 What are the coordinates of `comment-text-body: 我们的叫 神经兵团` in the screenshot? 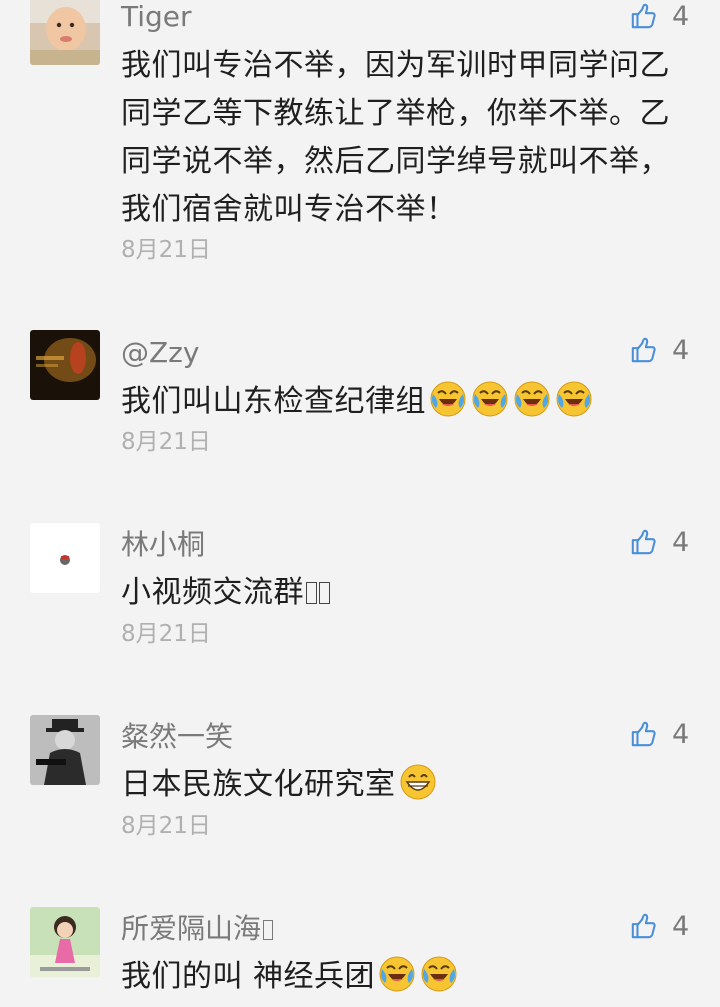 It's located at (248, 976).